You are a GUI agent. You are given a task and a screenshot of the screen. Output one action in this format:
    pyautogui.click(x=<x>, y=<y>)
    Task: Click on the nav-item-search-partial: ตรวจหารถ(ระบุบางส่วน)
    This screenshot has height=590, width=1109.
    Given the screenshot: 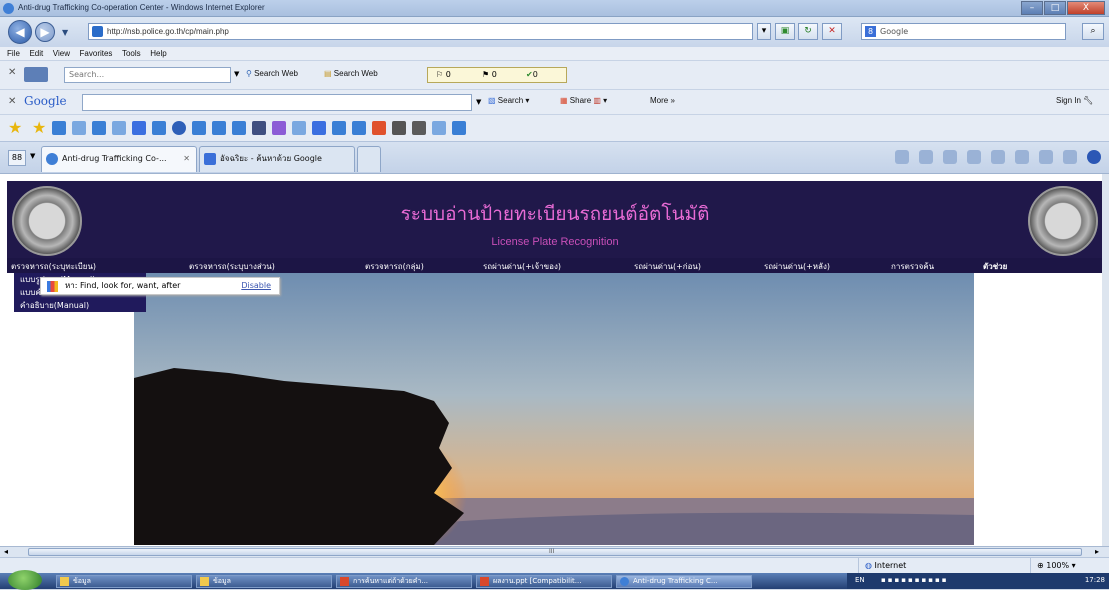 What is the action you would take?
    pyautogui.click(x=232, y=266)
    